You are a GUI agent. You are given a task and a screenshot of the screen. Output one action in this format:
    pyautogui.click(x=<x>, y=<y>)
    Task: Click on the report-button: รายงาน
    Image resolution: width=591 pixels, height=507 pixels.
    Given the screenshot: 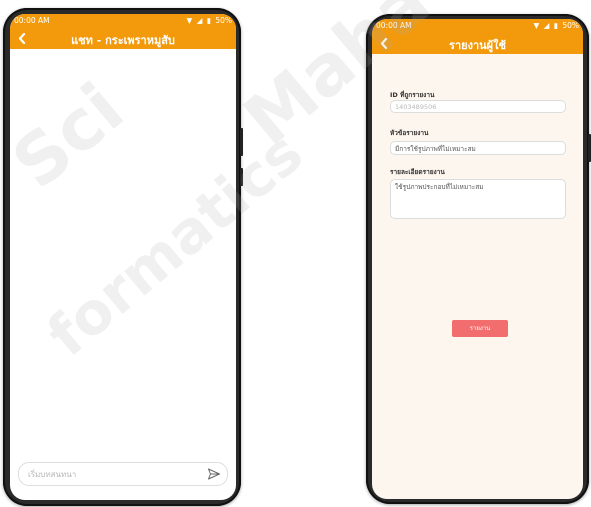 What is the action you would take?
    pyautogui.click(x=480, y=328)
    